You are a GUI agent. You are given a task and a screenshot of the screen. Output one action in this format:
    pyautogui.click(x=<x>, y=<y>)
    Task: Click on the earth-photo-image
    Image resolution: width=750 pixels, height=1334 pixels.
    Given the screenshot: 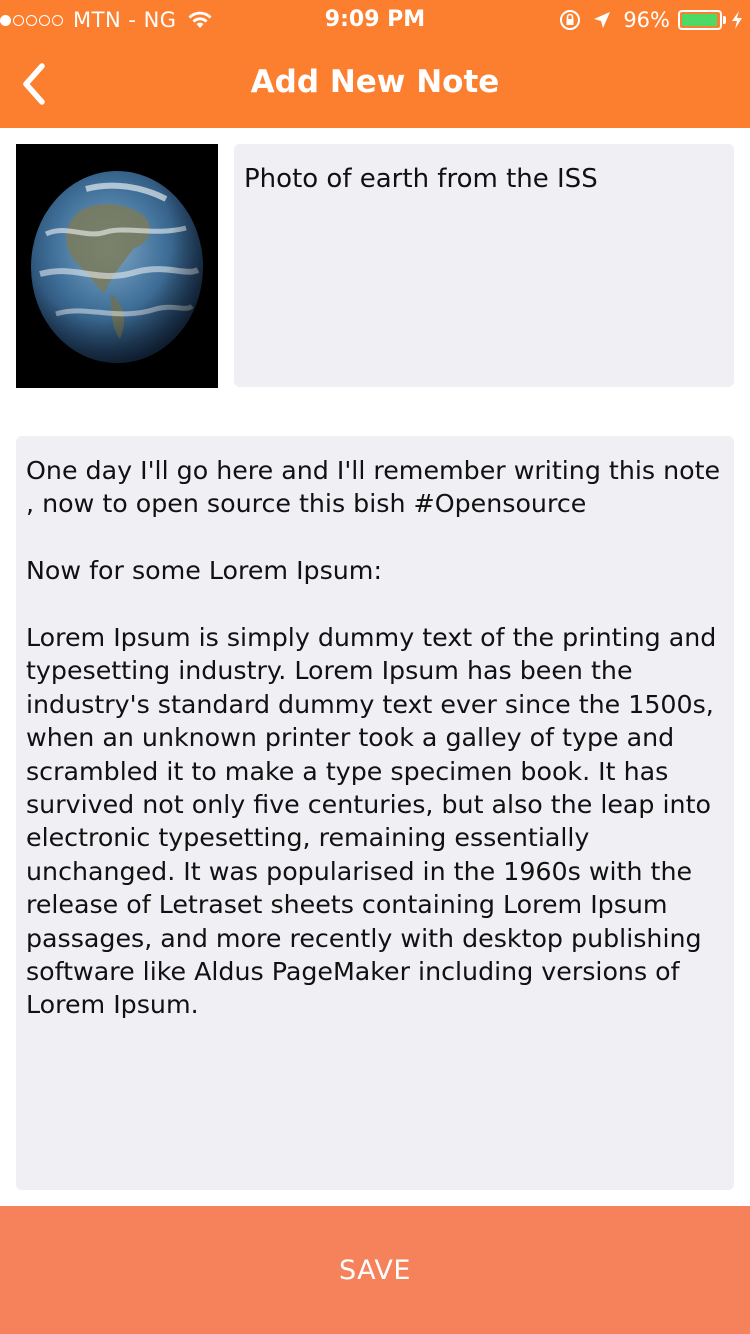 What is the action you would take?
    pyautogui.click(x=117, y=266)
    